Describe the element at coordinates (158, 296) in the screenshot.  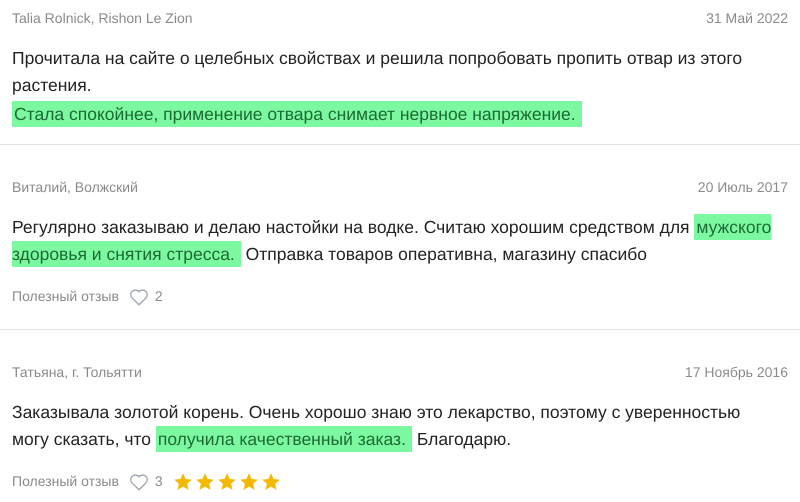
I see `like-count: 2` at that location.